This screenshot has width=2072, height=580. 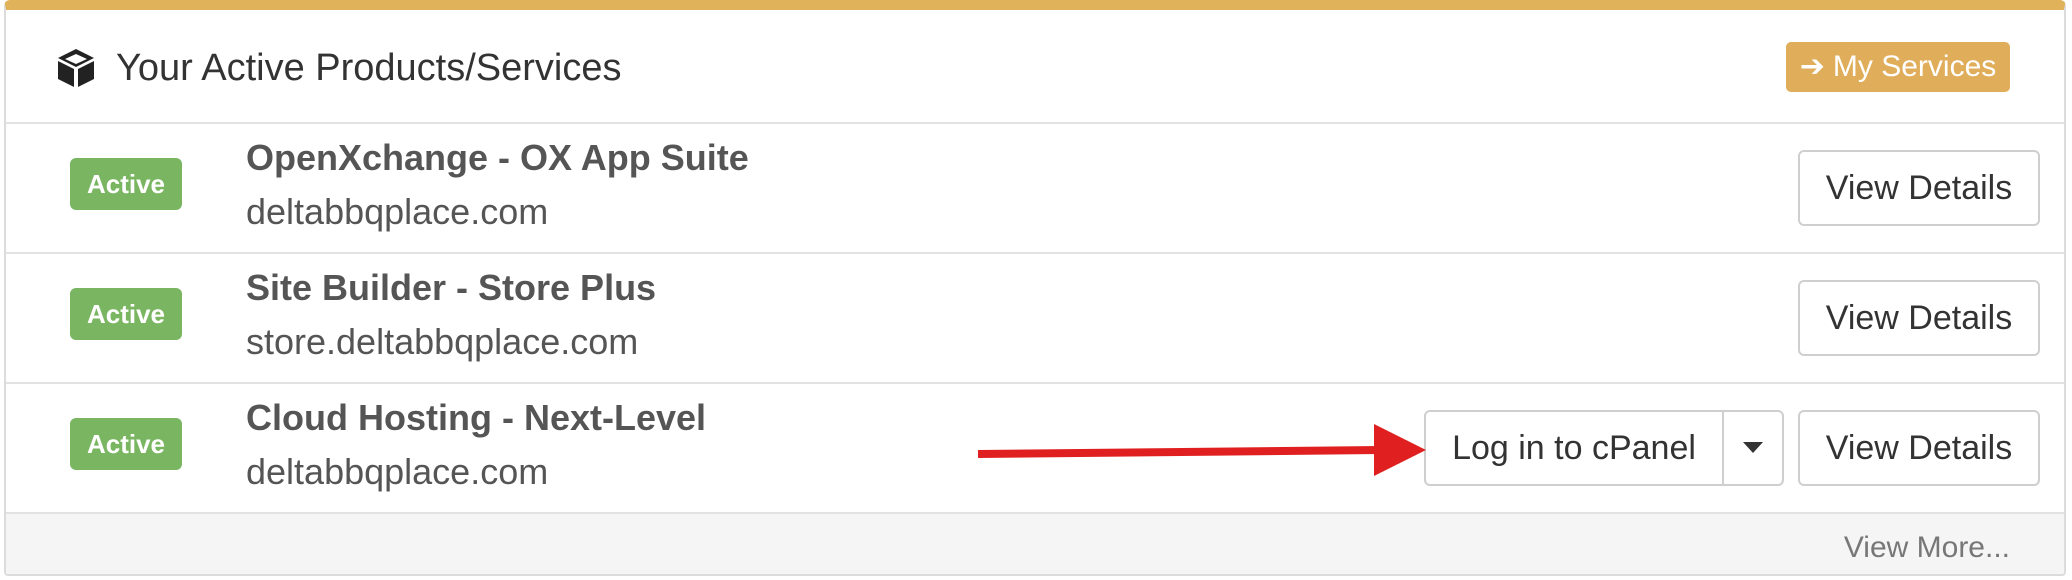 I want to click on caret-down-icon, so click(x=1753, y=447).